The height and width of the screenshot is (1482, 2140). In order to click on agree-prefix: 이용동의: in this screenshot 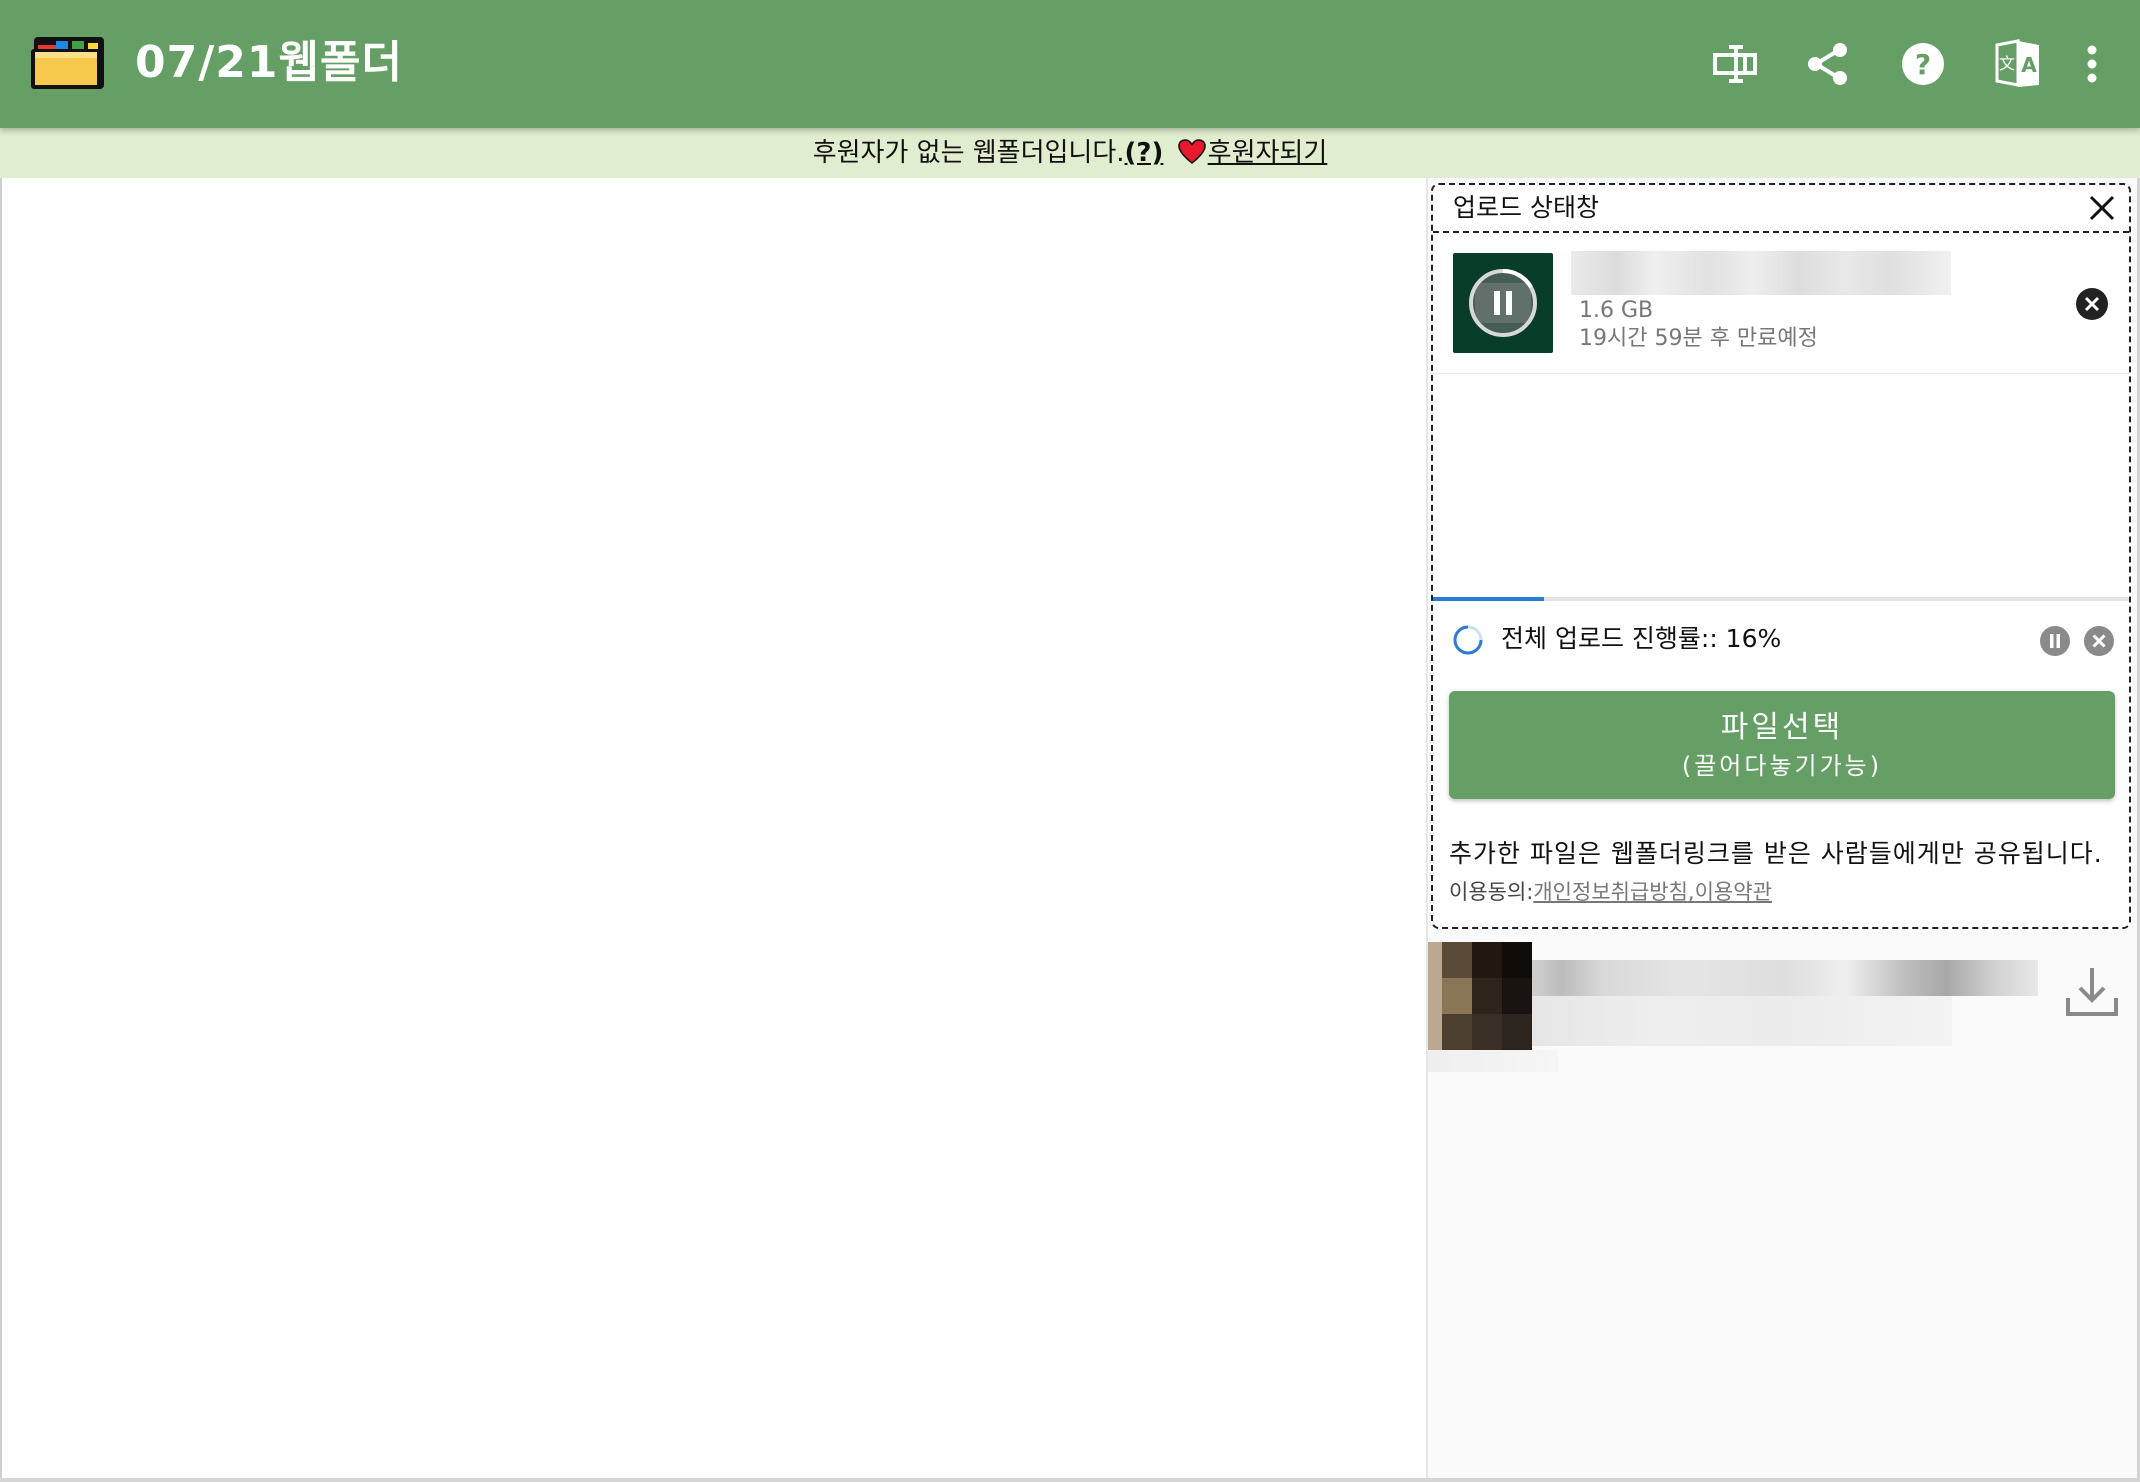, I will do `click(1491, 892)`.